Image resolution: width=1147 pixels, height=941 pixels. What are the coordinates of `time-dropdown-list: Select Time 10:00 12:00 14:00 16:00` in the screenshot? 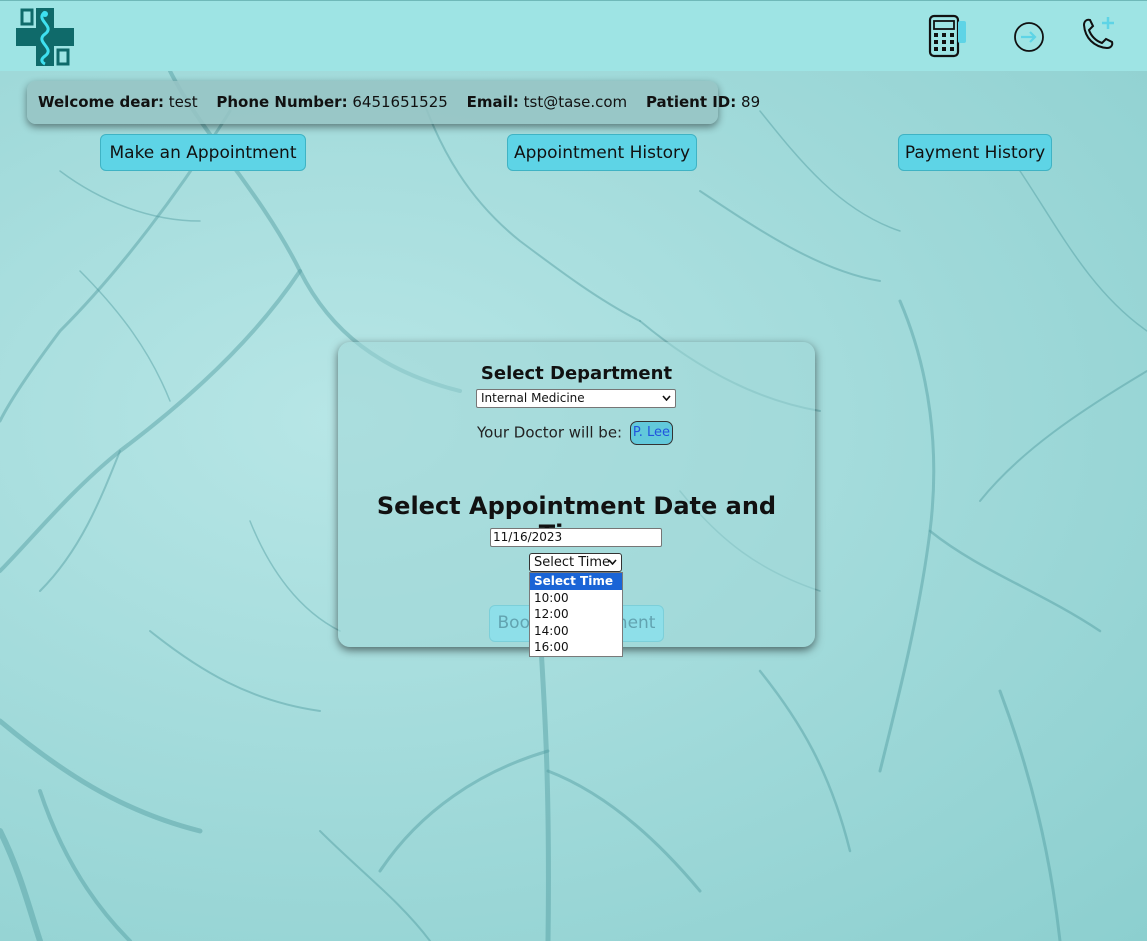 It's located at (576, 614).